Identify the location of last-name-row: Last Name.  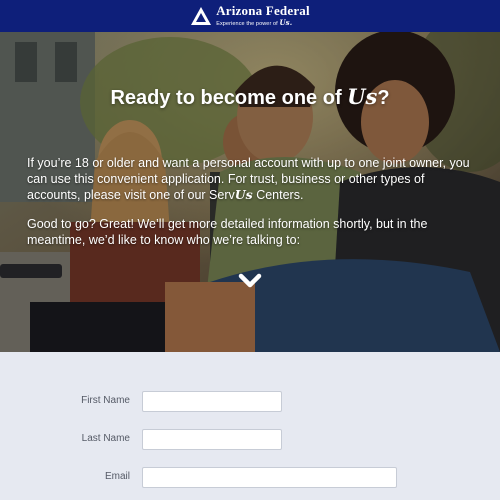
(250, 440).